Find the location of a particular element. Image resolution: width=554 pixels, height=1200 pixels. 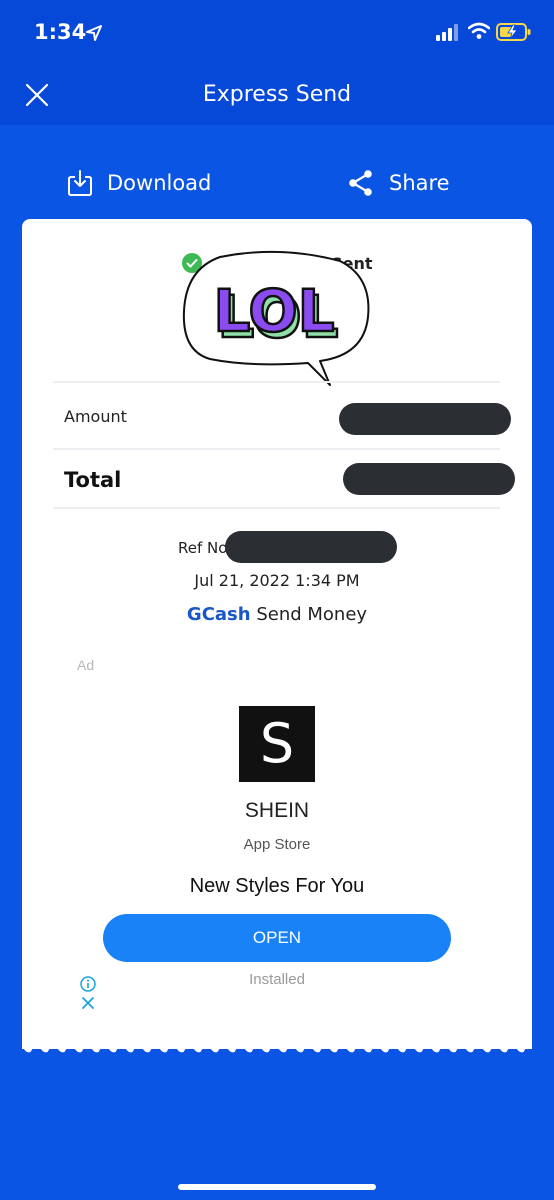

download-label: Download is located at coordinates (159, 183).